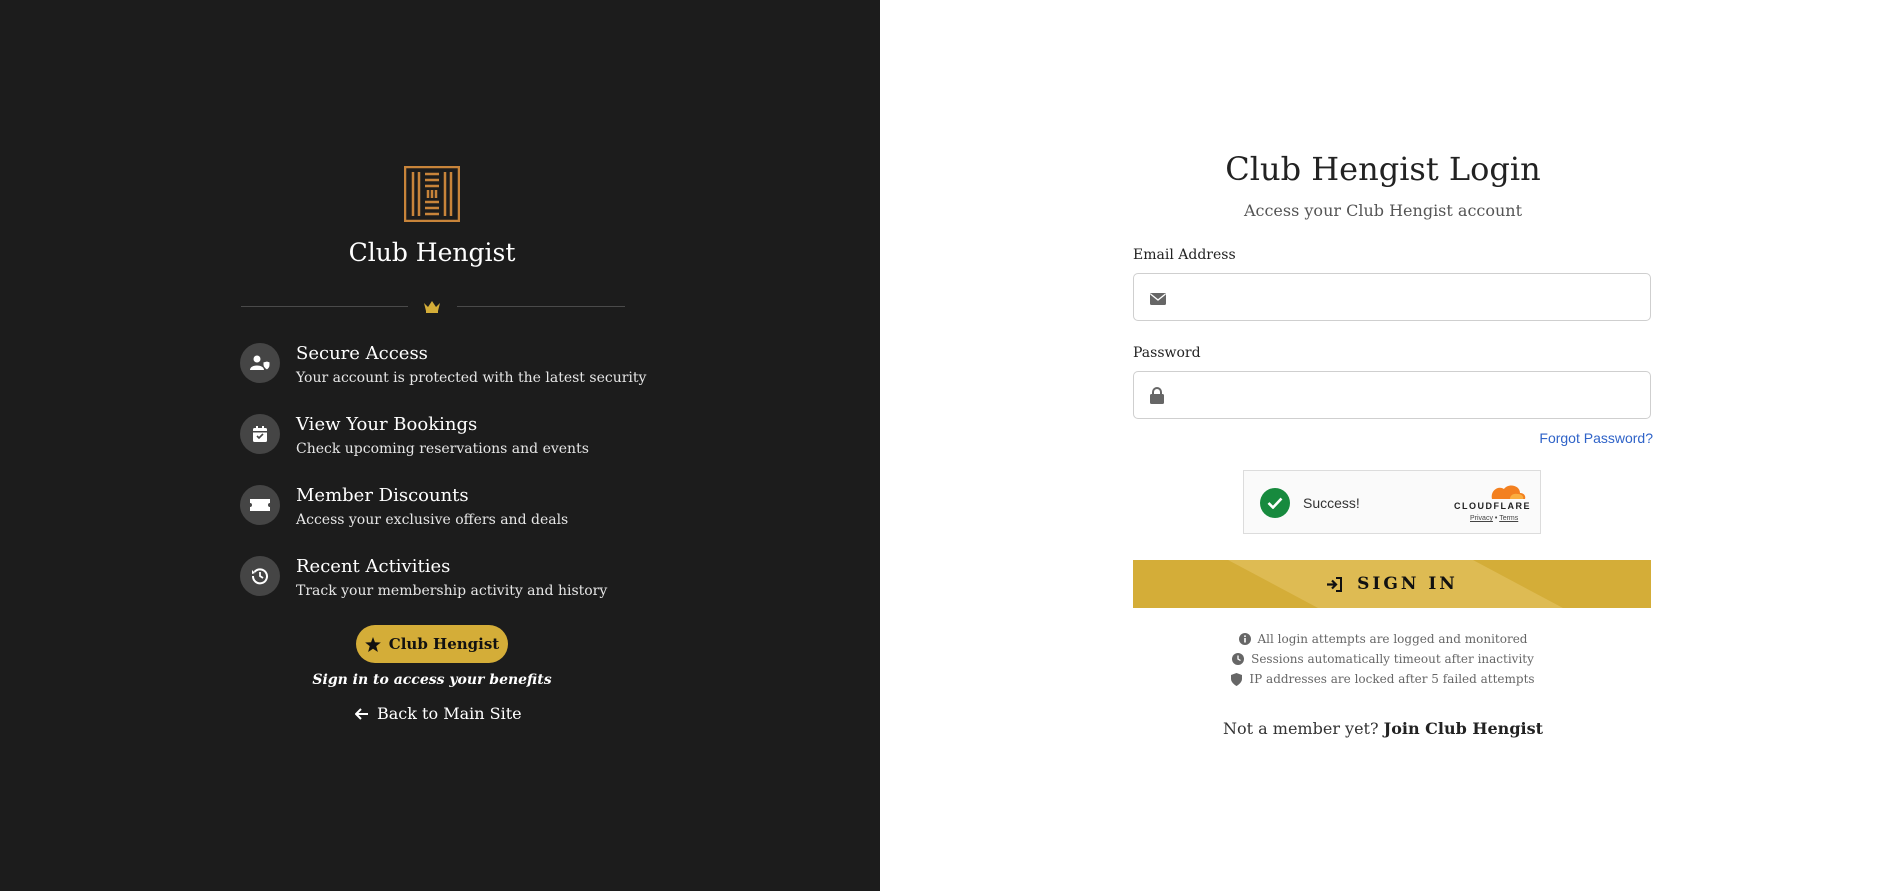 The height and width of the screenshot is (891, 1886). I want to click on sign-in-button: SIGN IN, so click(1392, 584).